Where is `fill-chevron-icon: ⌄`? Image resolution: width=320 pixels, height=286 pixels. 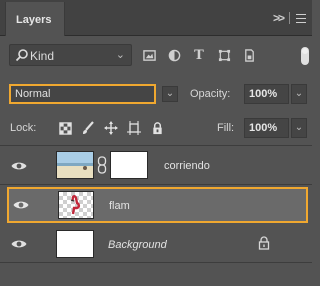 fill-chevron-icon: ⌄ is located at coordinates (299, 128).